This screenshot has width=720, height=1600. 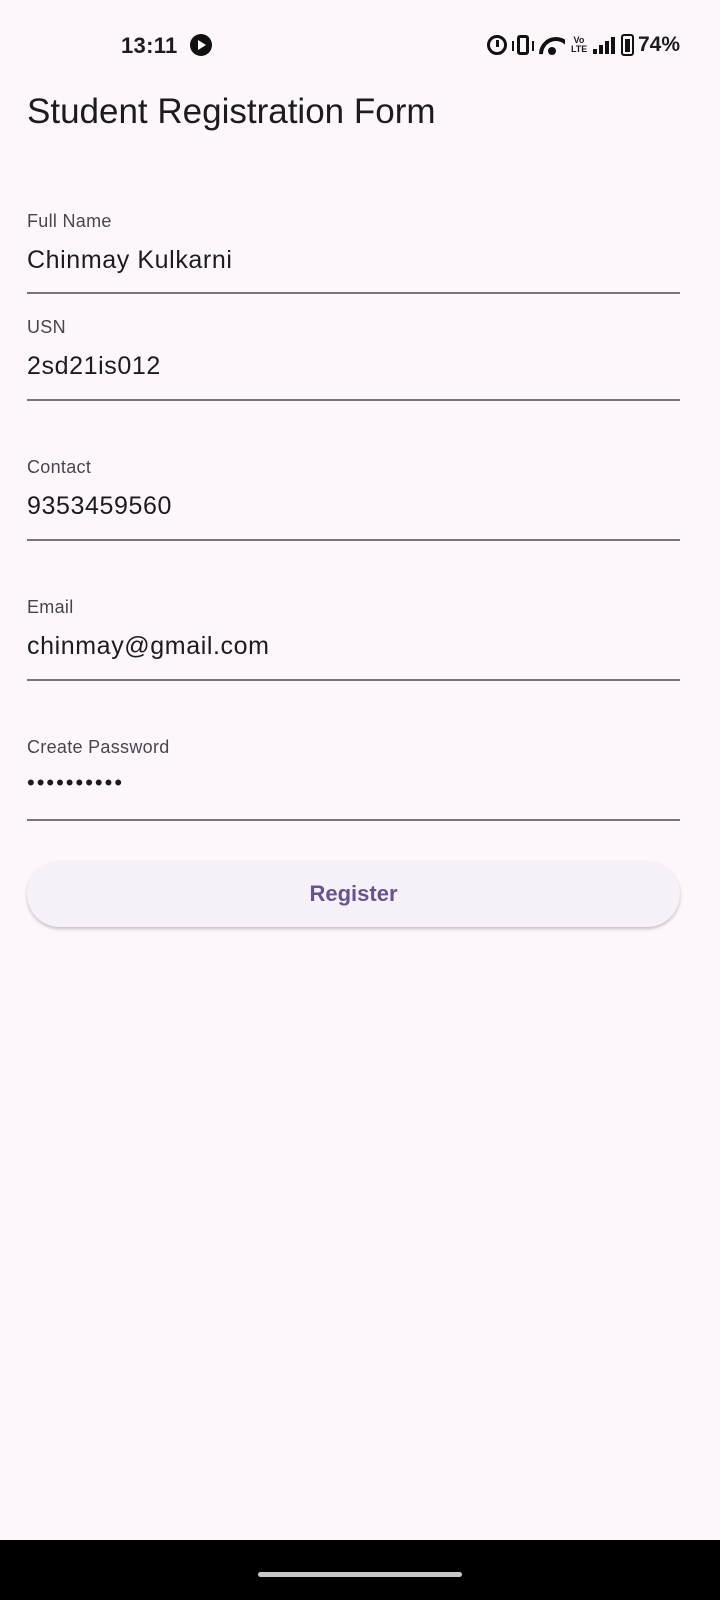 I want to click on wifi-icon, so click(x=552, y=45).